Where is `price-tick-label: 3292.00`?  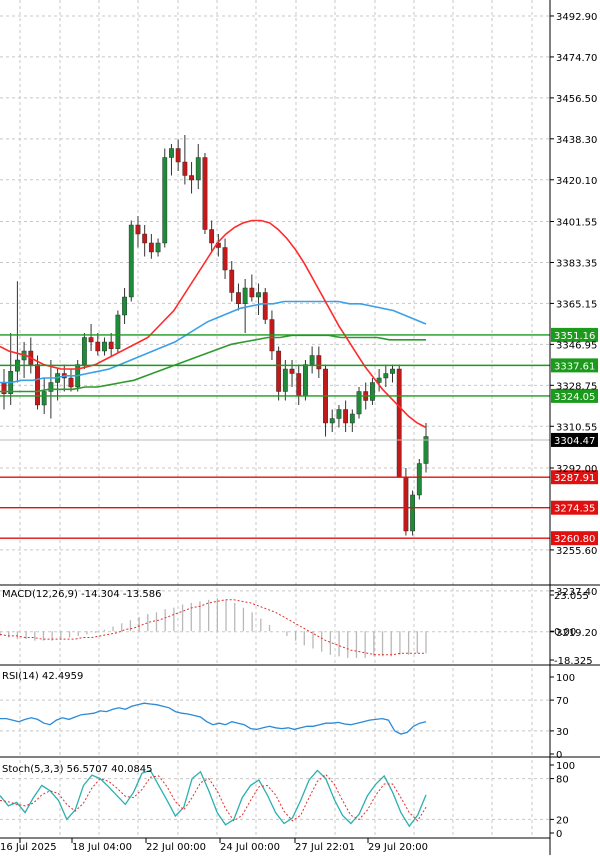 price-tick-label: 3292.00 is located at coordinates (576, 469).